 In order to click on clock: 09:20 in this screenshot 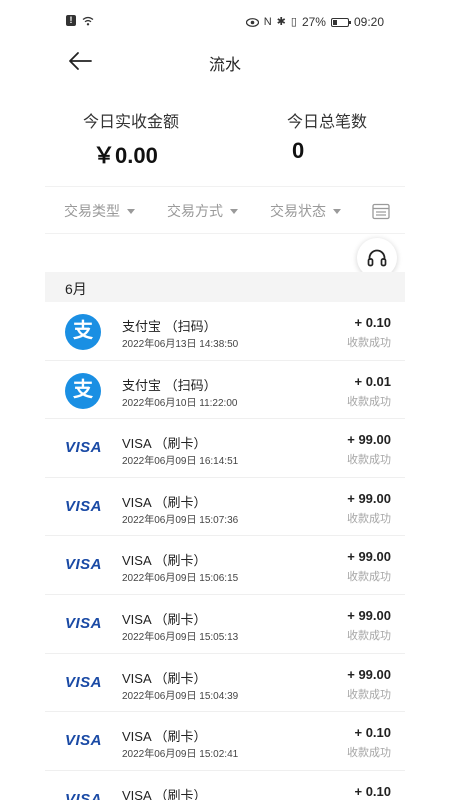, I will do `click(368, 22)`.